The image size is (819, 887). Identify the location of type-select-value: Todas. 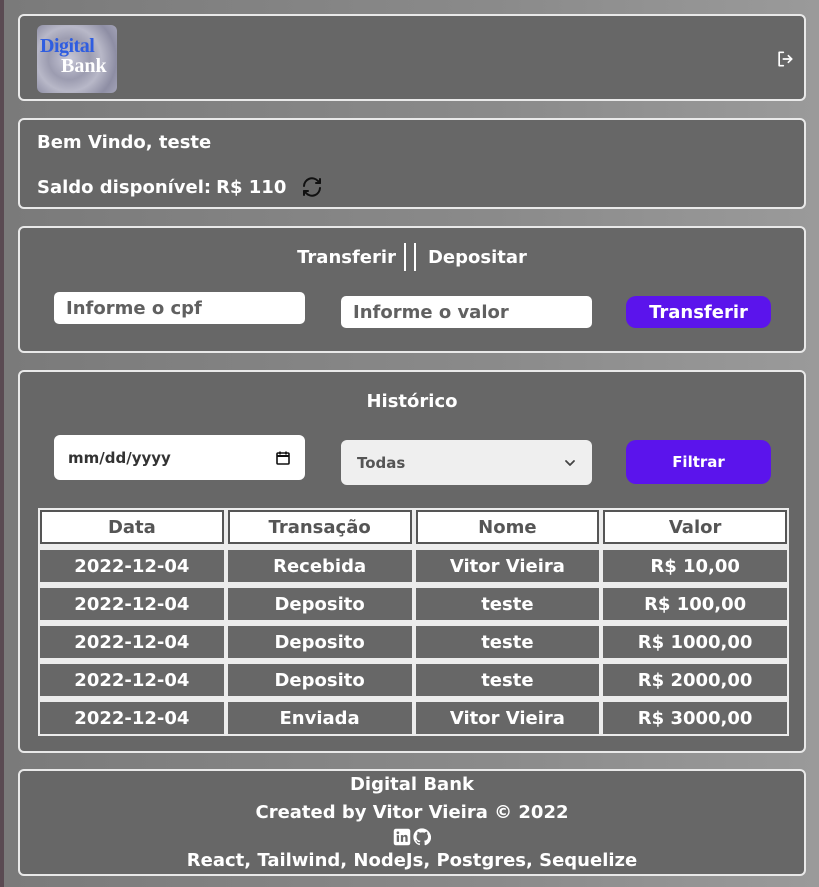
(381, 462).